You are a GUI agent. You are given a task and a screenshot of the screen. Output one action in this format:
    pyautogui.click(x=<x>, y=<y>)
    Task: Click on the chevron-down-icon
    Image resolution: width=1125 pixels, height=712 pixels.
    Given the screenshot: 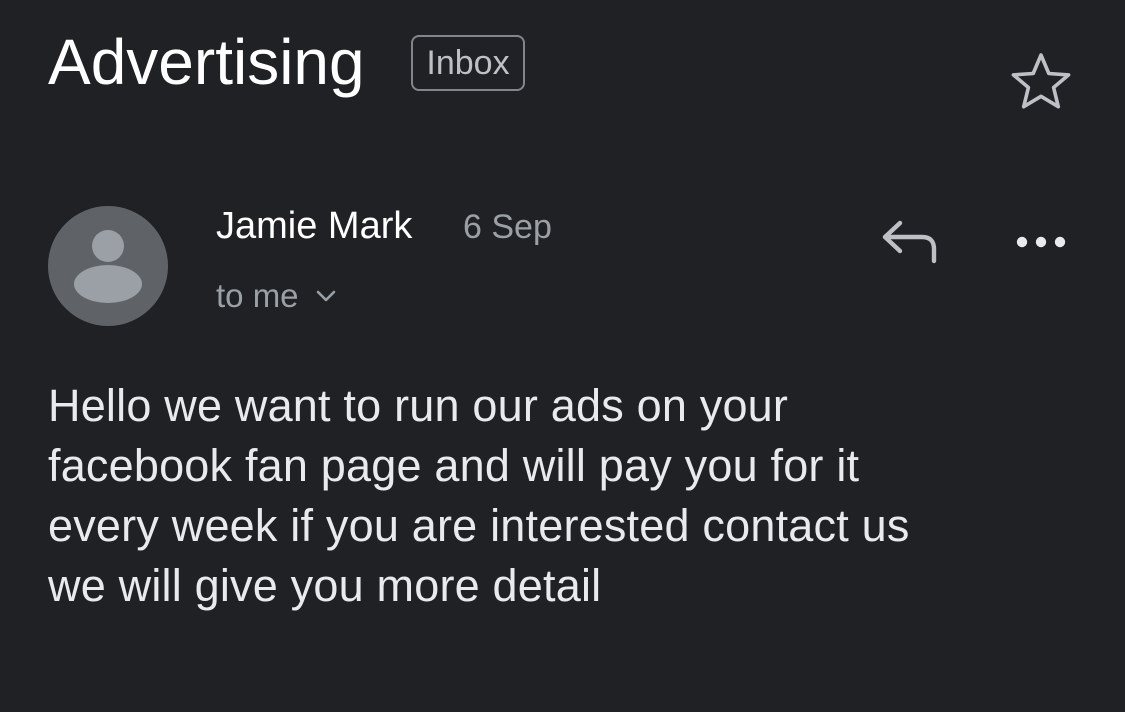 What is the action you would take?
    pyautogui.click(x=325, y=296)
    